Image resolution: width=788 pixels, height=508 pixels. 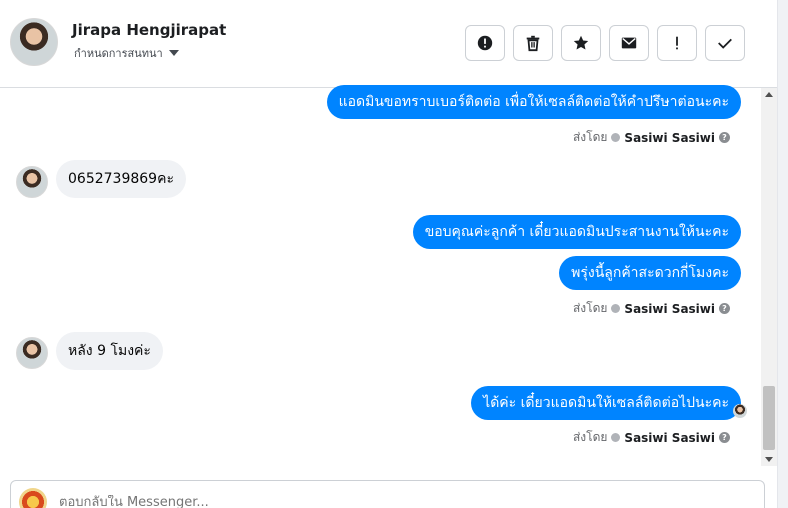 I want to click on conversation-settings-dropdown: กำหนดการสนทนา, so click(x=126, y=53).